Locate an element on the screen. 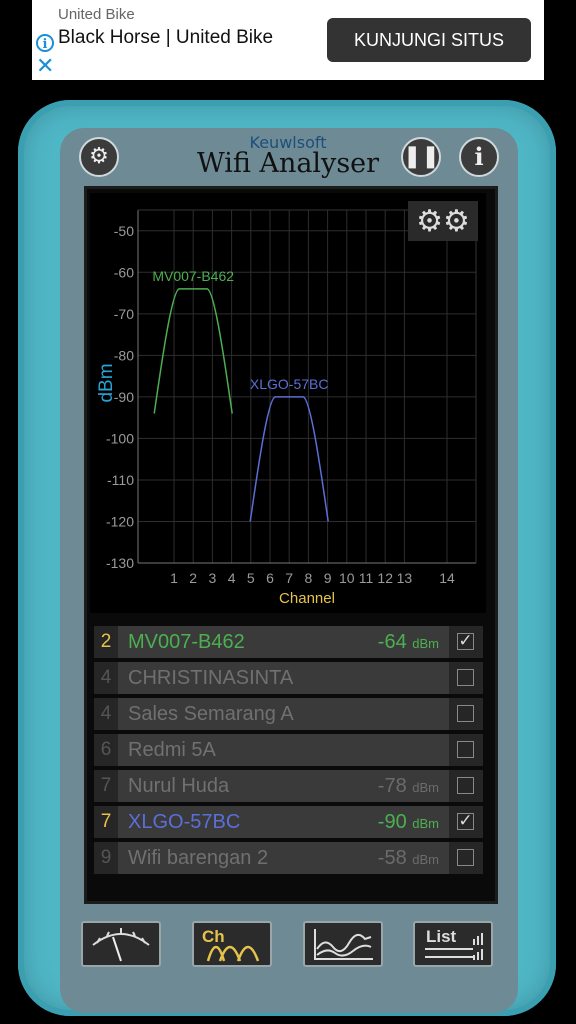  signal-value: -58 is located at coordinates (395, 858).